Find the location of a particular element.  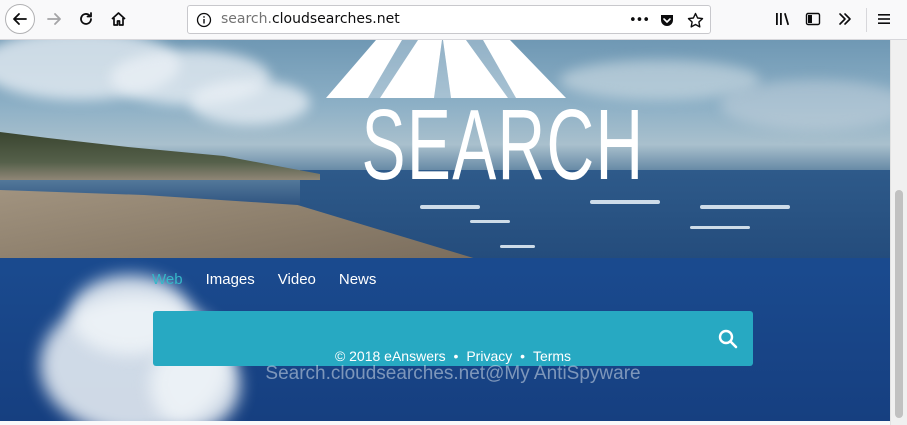

info-icon is located at coordinates (204, 22).